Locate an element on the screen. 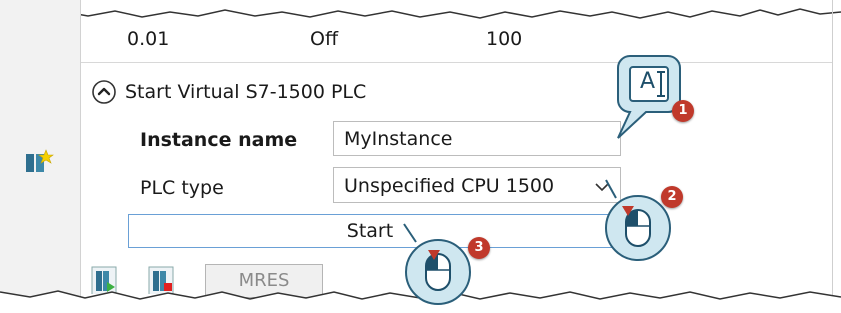  callout-badge-2: 2 is located at coordinates (672, 197).